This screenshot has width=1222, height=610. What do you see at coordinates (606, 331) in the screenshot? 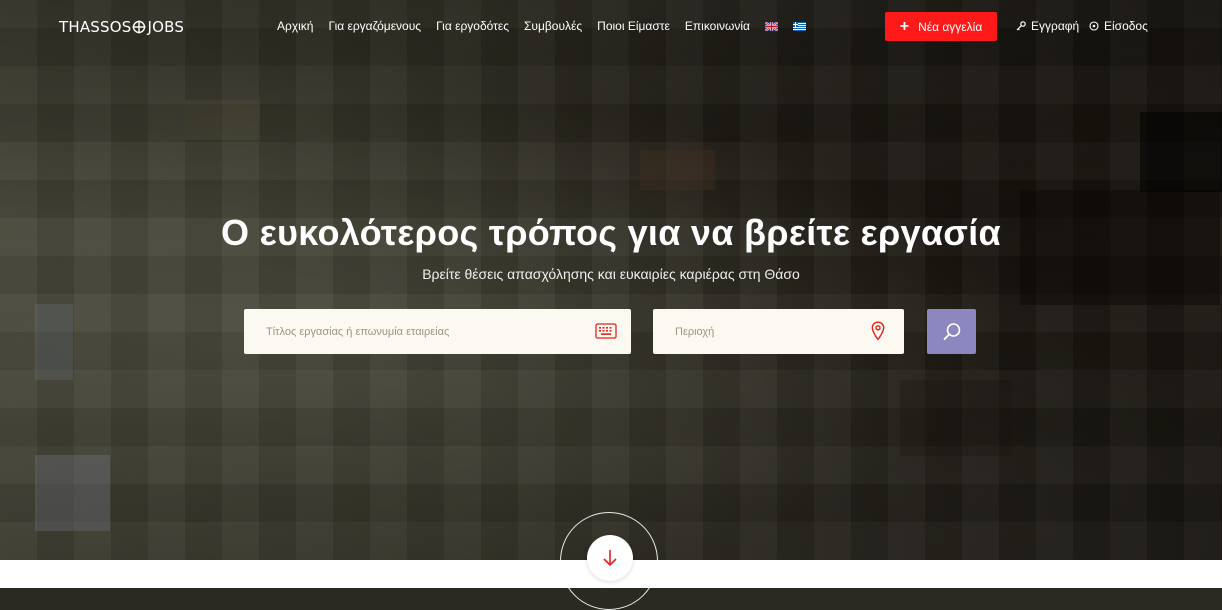
I see `keyboard-icon` at bounding box center [606, 331].